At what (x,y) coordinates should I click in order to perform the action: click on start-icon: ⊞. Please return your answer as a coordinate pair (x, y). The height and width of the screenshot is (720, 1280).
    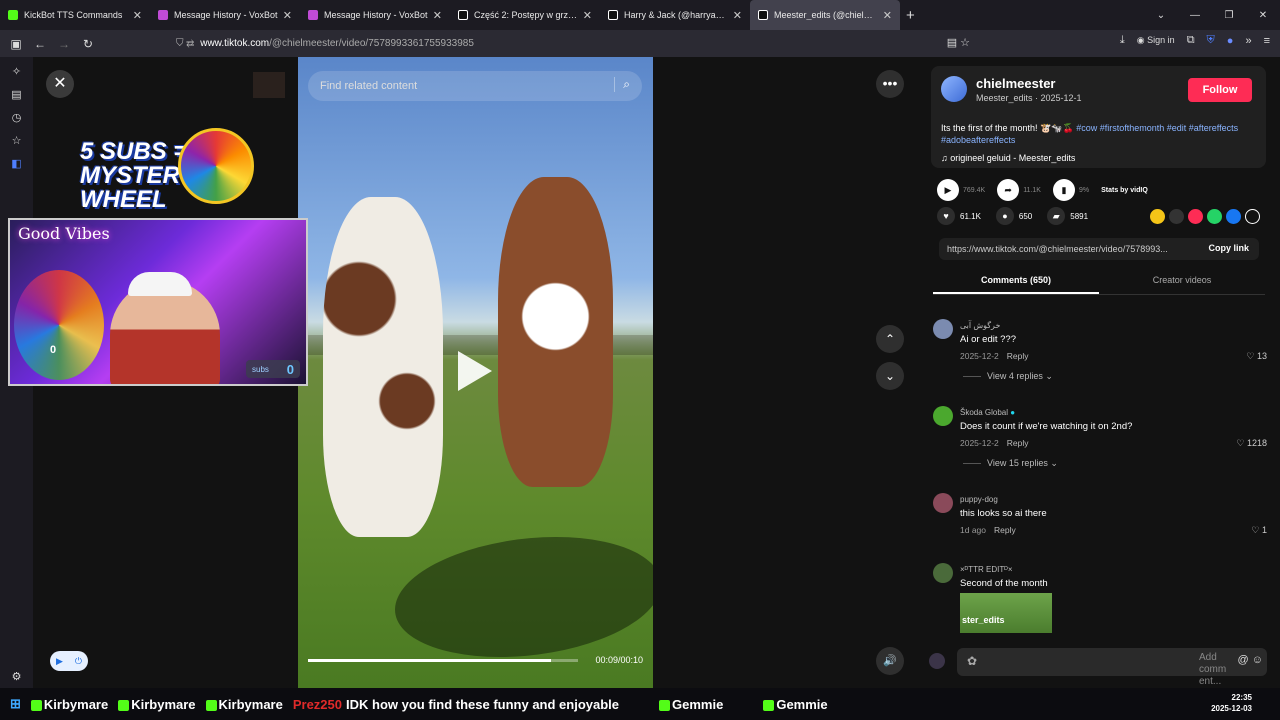
    Looking at the image, I should click on (15, 704).